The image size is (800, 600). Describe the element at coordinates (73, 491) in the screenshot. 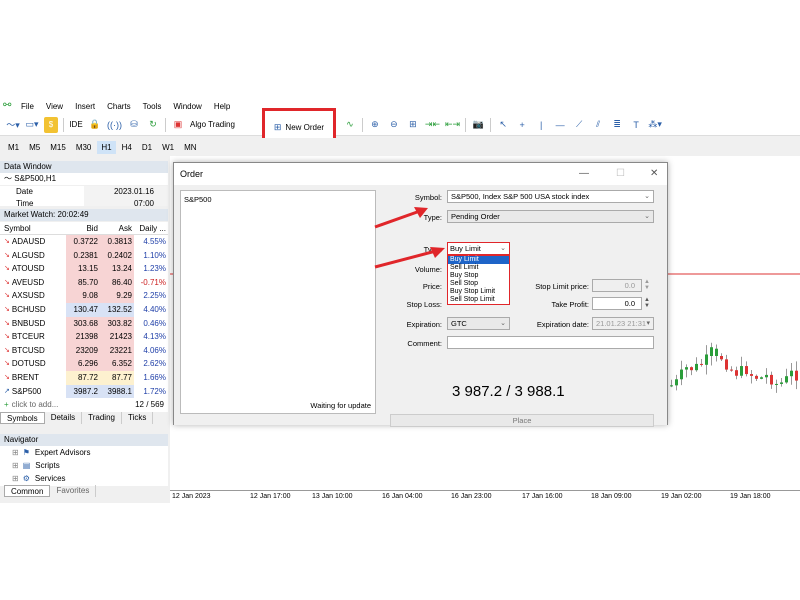

I see `tab-favorites: Favorites` at that location.